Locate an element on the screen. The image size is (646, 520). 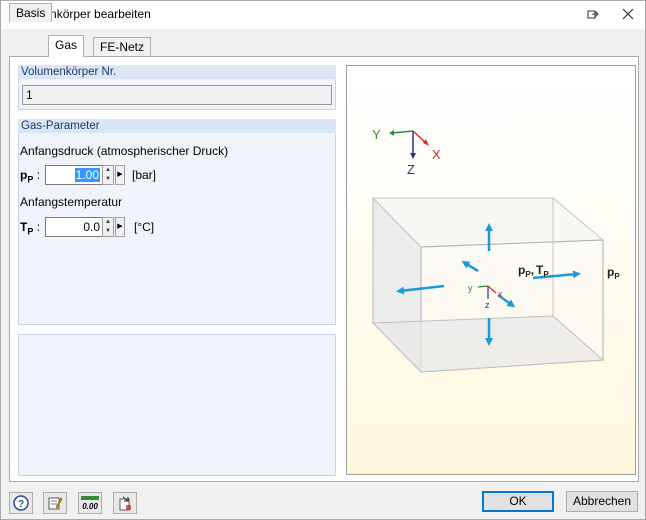
gas-parameters-header: Gas-Parameter is located at coordinates (177, 126).